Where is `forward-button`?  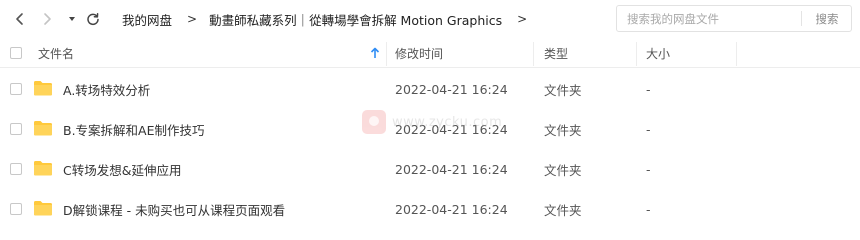 forward-button is located at coordinates (47, 19).